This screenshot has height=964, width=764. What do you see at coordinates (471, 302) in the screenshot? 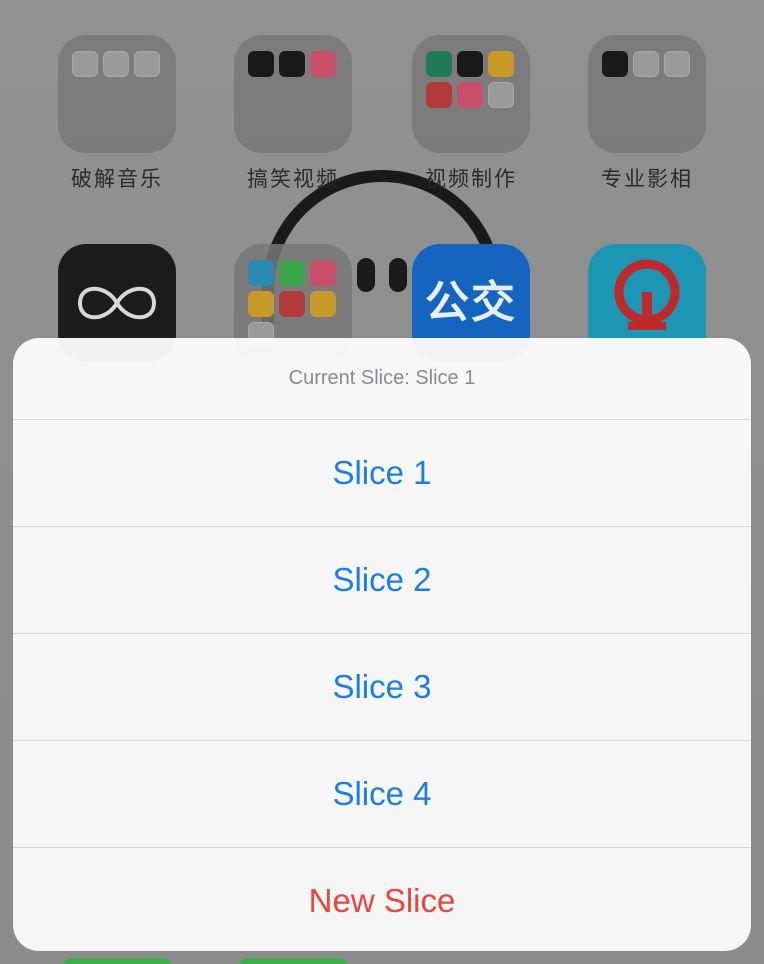
I see `bus-tile-text: 公交` at bounding box center [471, 302].